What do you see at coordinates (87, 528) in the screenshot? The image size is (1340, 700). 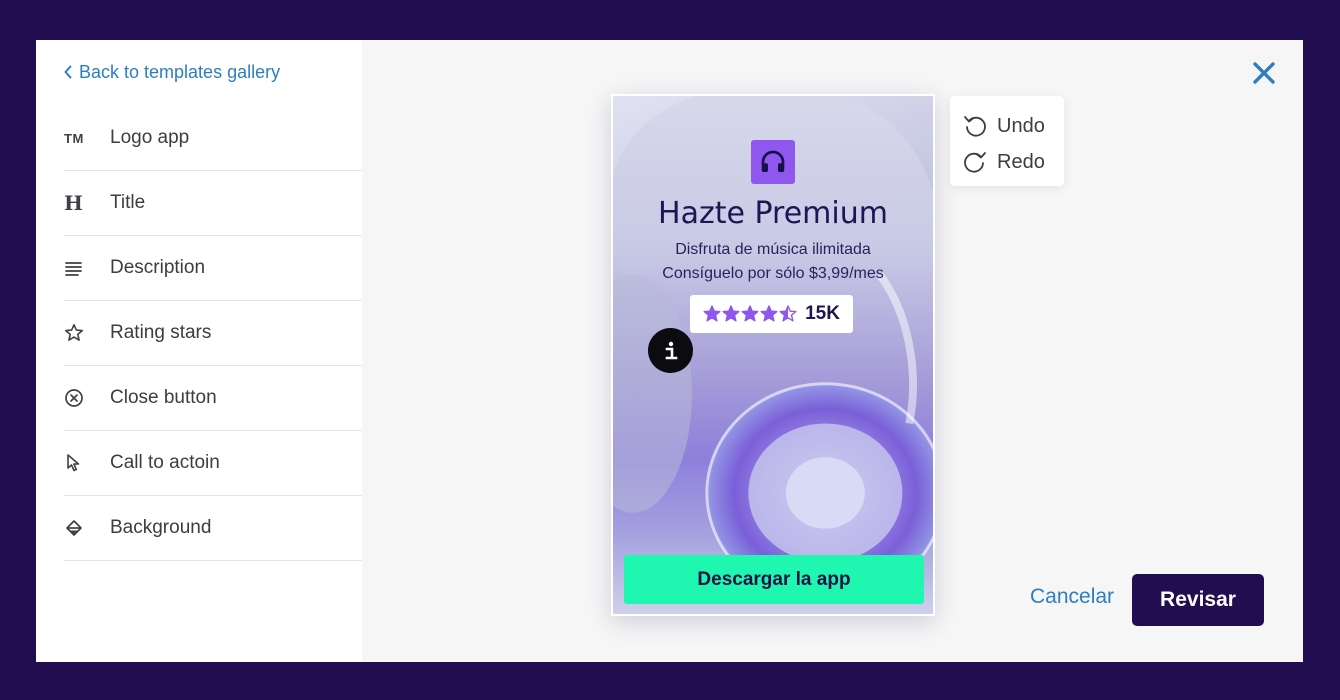 I see `paint-bucket-icon` at bounding box center [87, 528].